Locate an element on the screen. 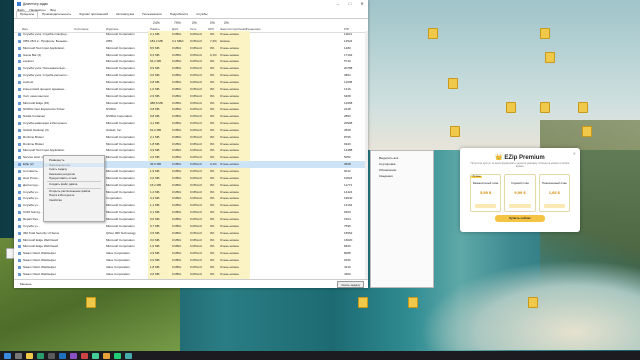 This screenshot has width=640, height=360. context-menu-item: Создать файл дампа is located at coordinates (74, 184).